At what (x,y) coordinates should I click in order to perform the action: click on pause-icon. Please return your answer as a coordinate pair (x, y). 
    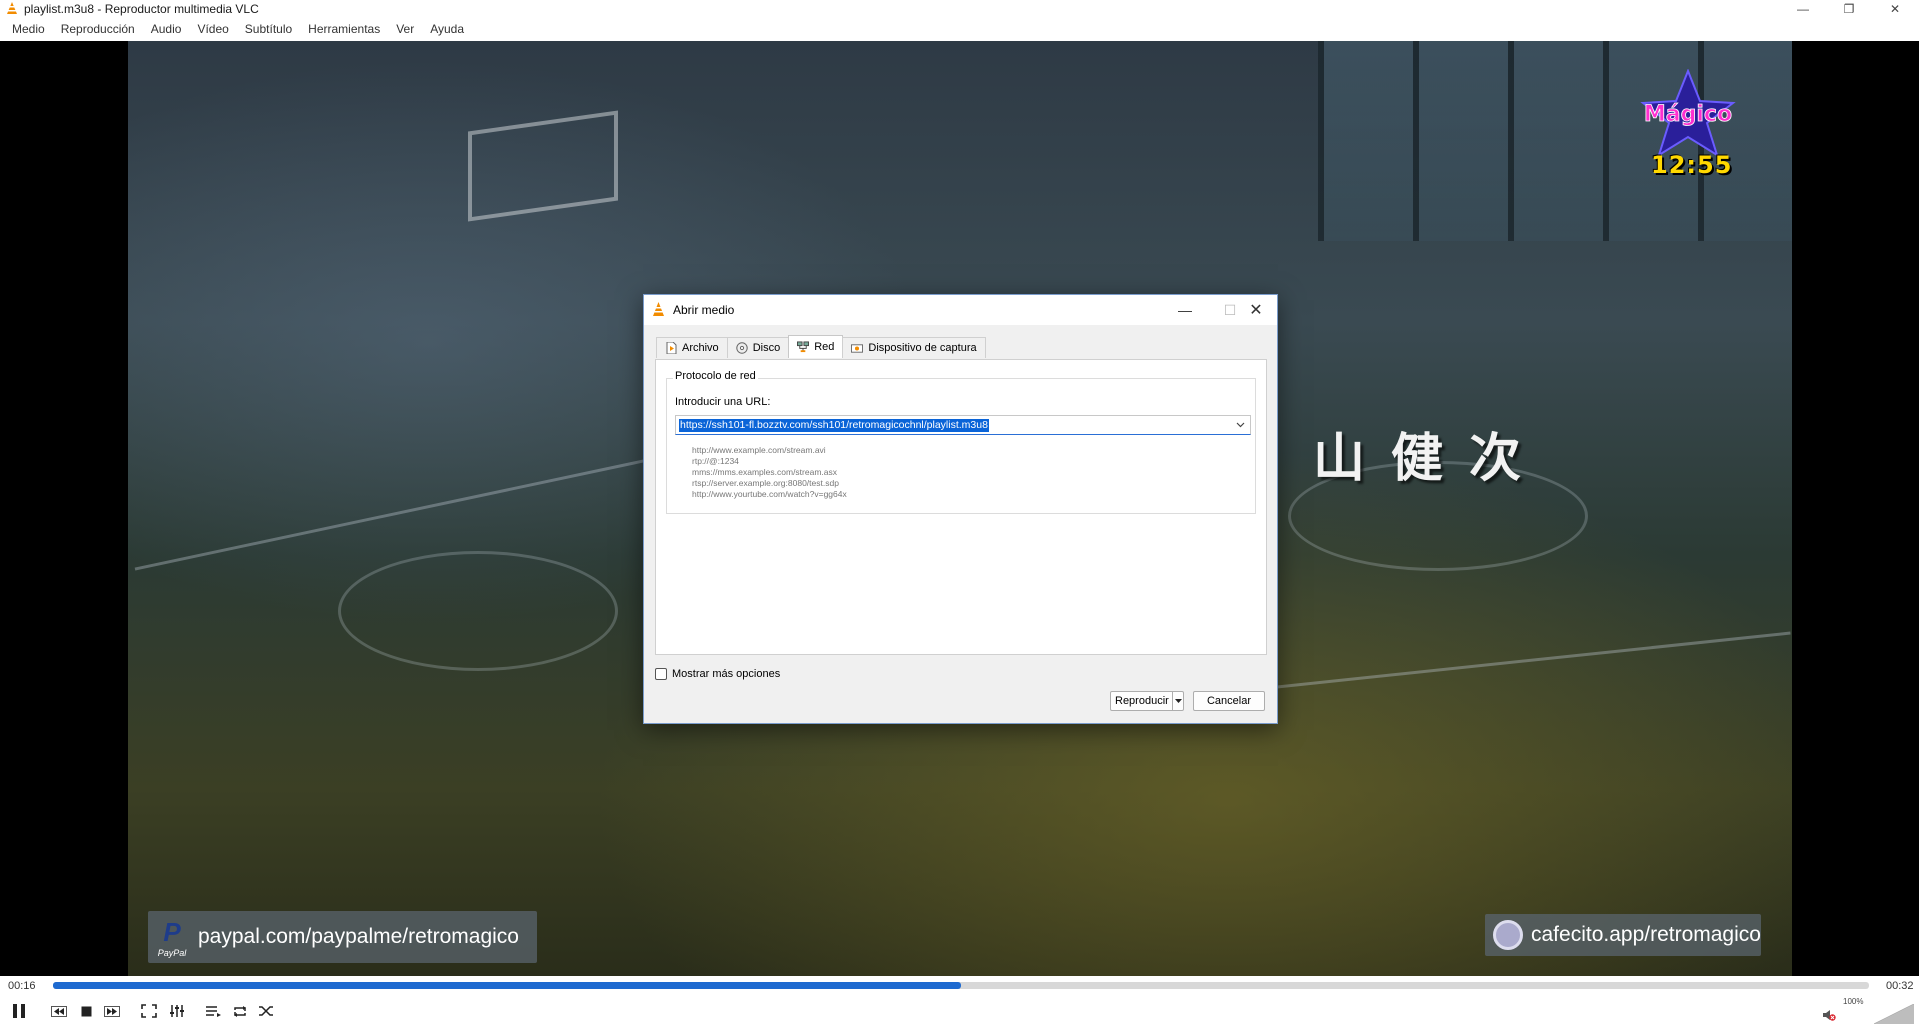
    Looking at the image, I should click on (19, 1011).